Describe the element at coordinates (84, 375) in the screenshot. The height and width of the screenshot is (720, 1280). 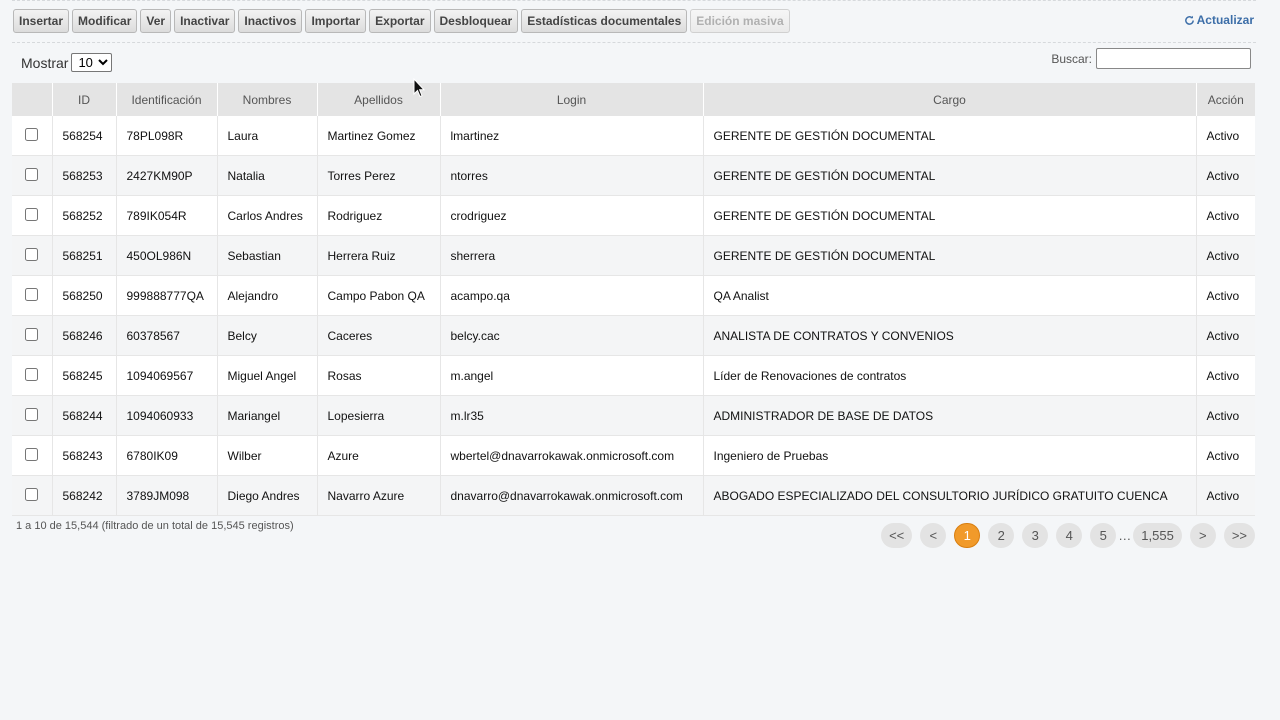
I see `cell-id: 568245` at that location.